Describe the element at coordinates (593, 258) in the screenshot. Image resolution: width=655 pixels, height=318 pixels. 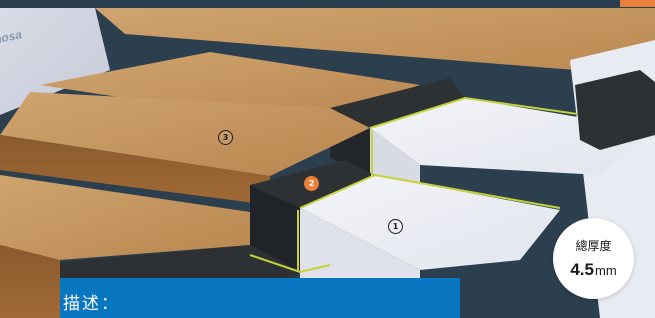
I see `total-thickness-badge: 總厚度 4.5 mm` at that location.